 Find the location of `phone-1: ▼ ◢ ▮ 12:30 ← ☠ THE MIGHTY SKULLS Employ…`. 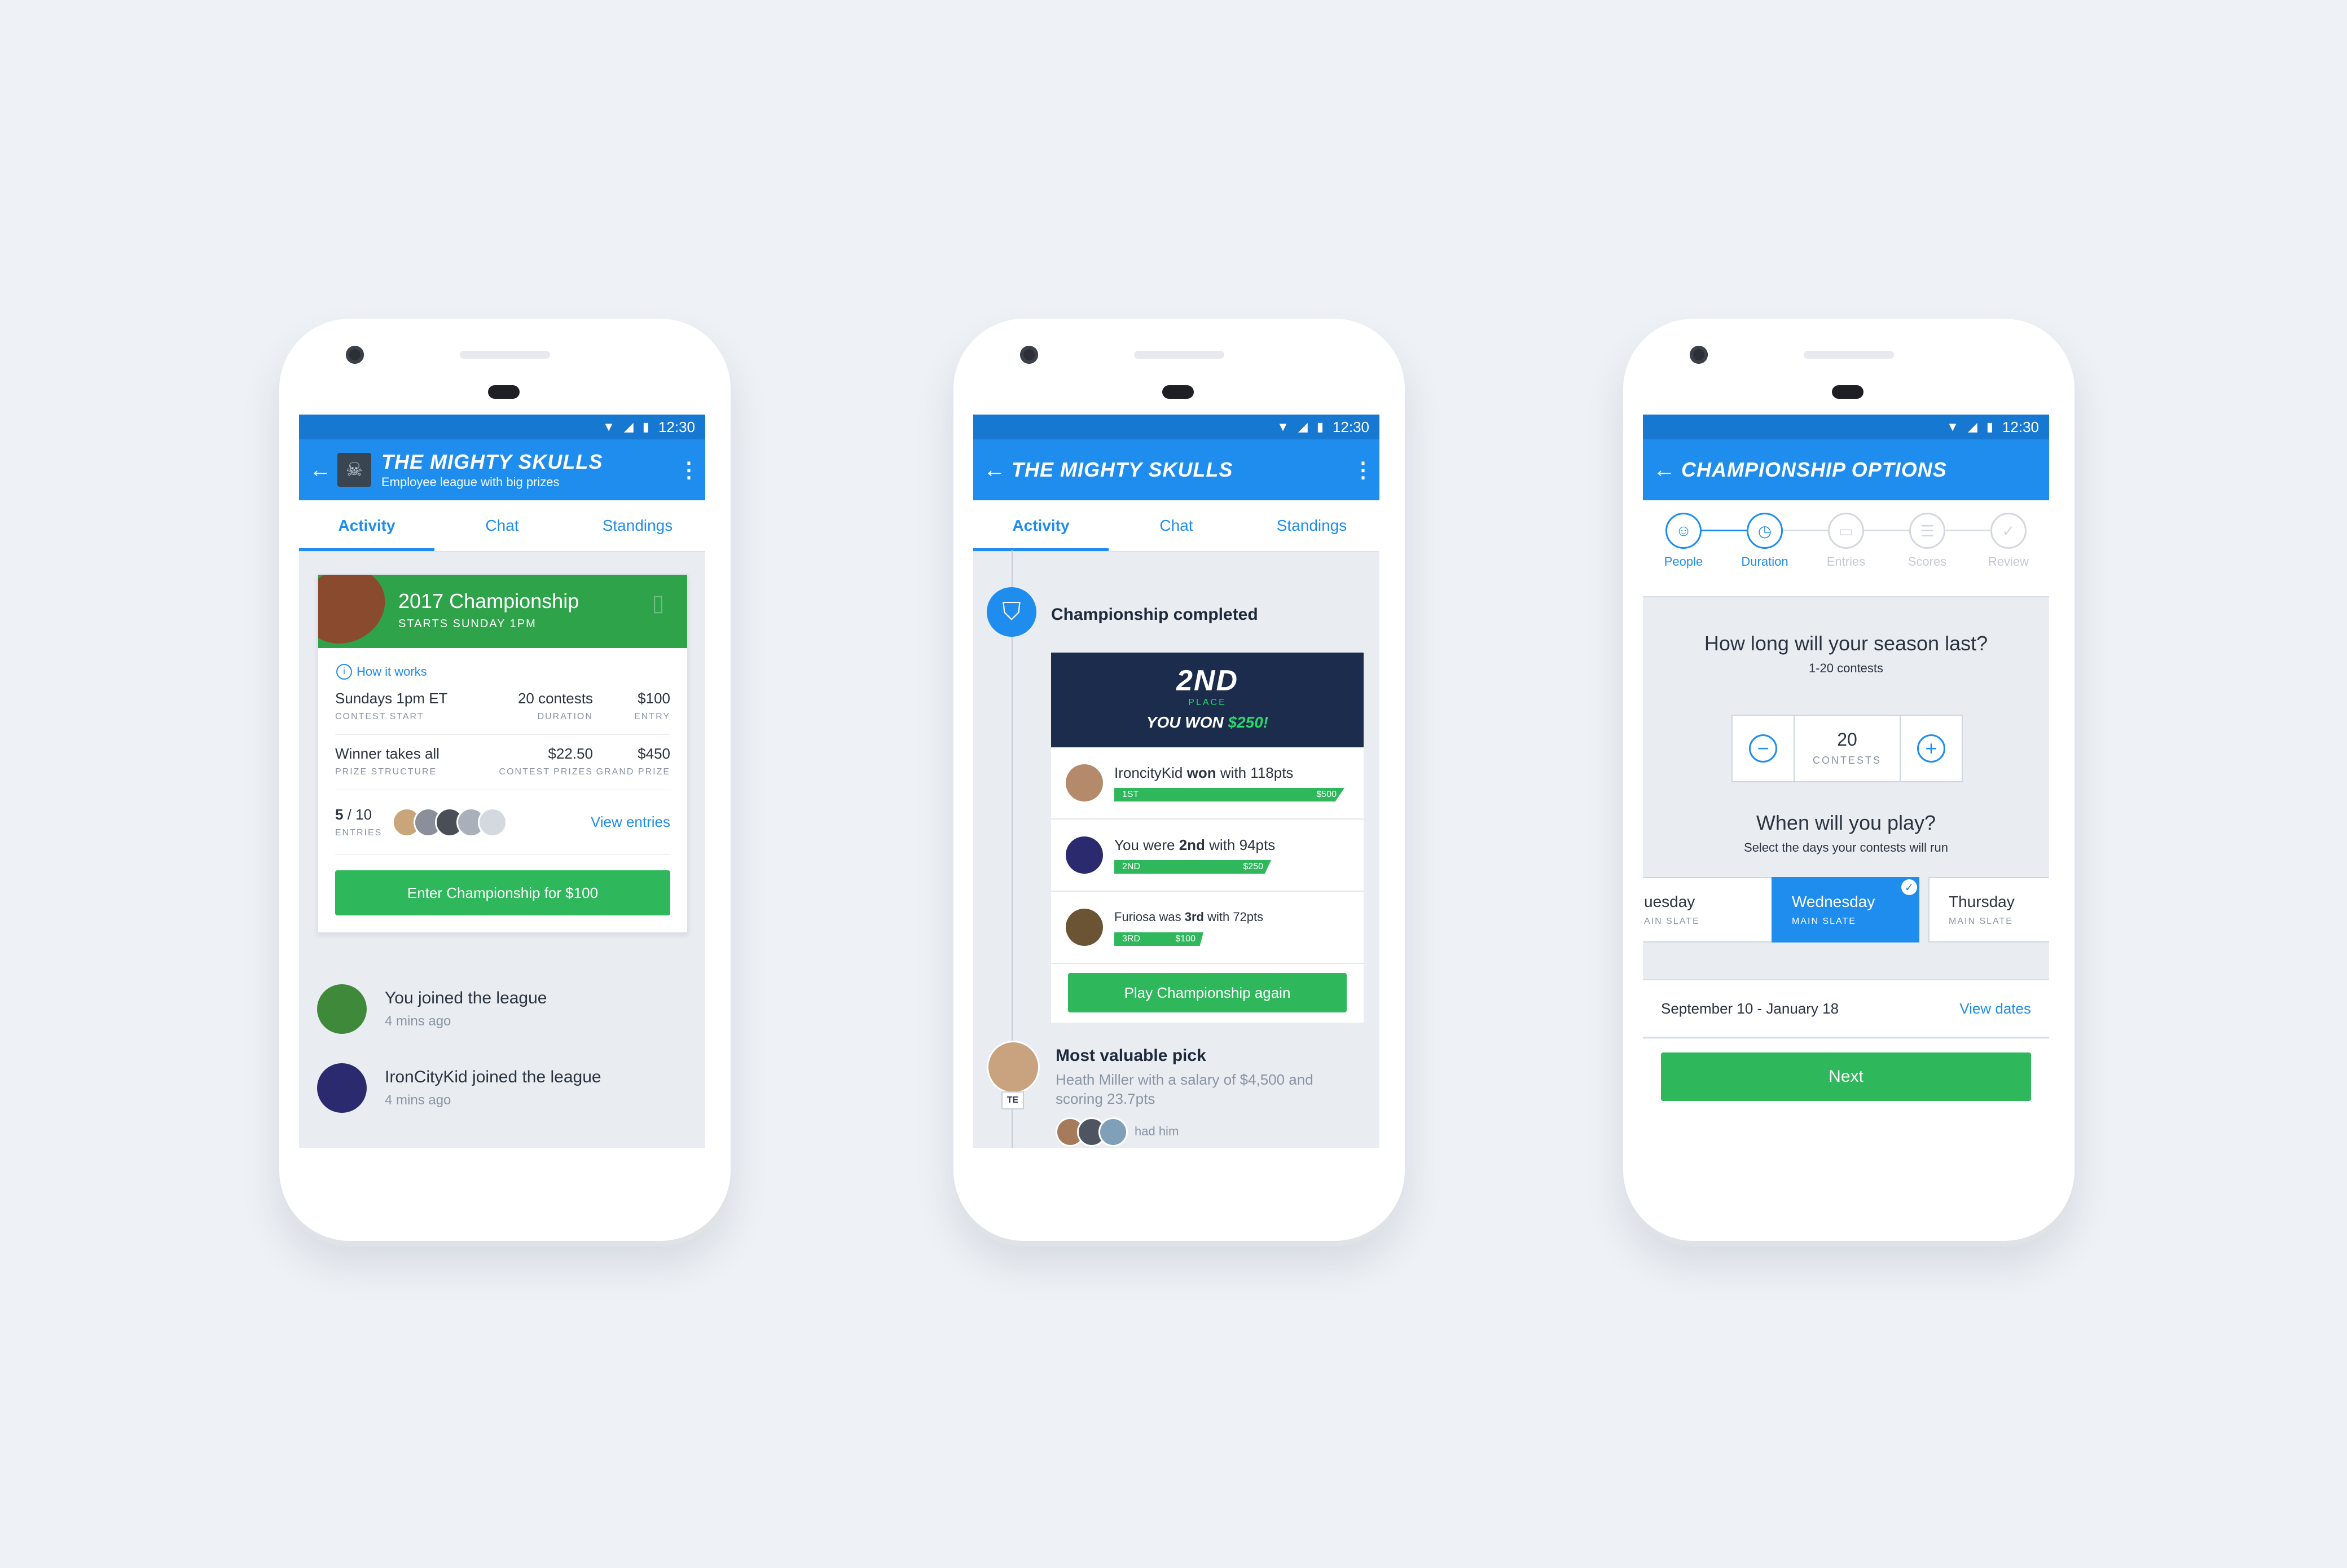

phone-1: ▼ ◢ ▮ 12:30 ← ☠ THE MIGHTY SKULLS Employ… is located at coordinates (505, 780).